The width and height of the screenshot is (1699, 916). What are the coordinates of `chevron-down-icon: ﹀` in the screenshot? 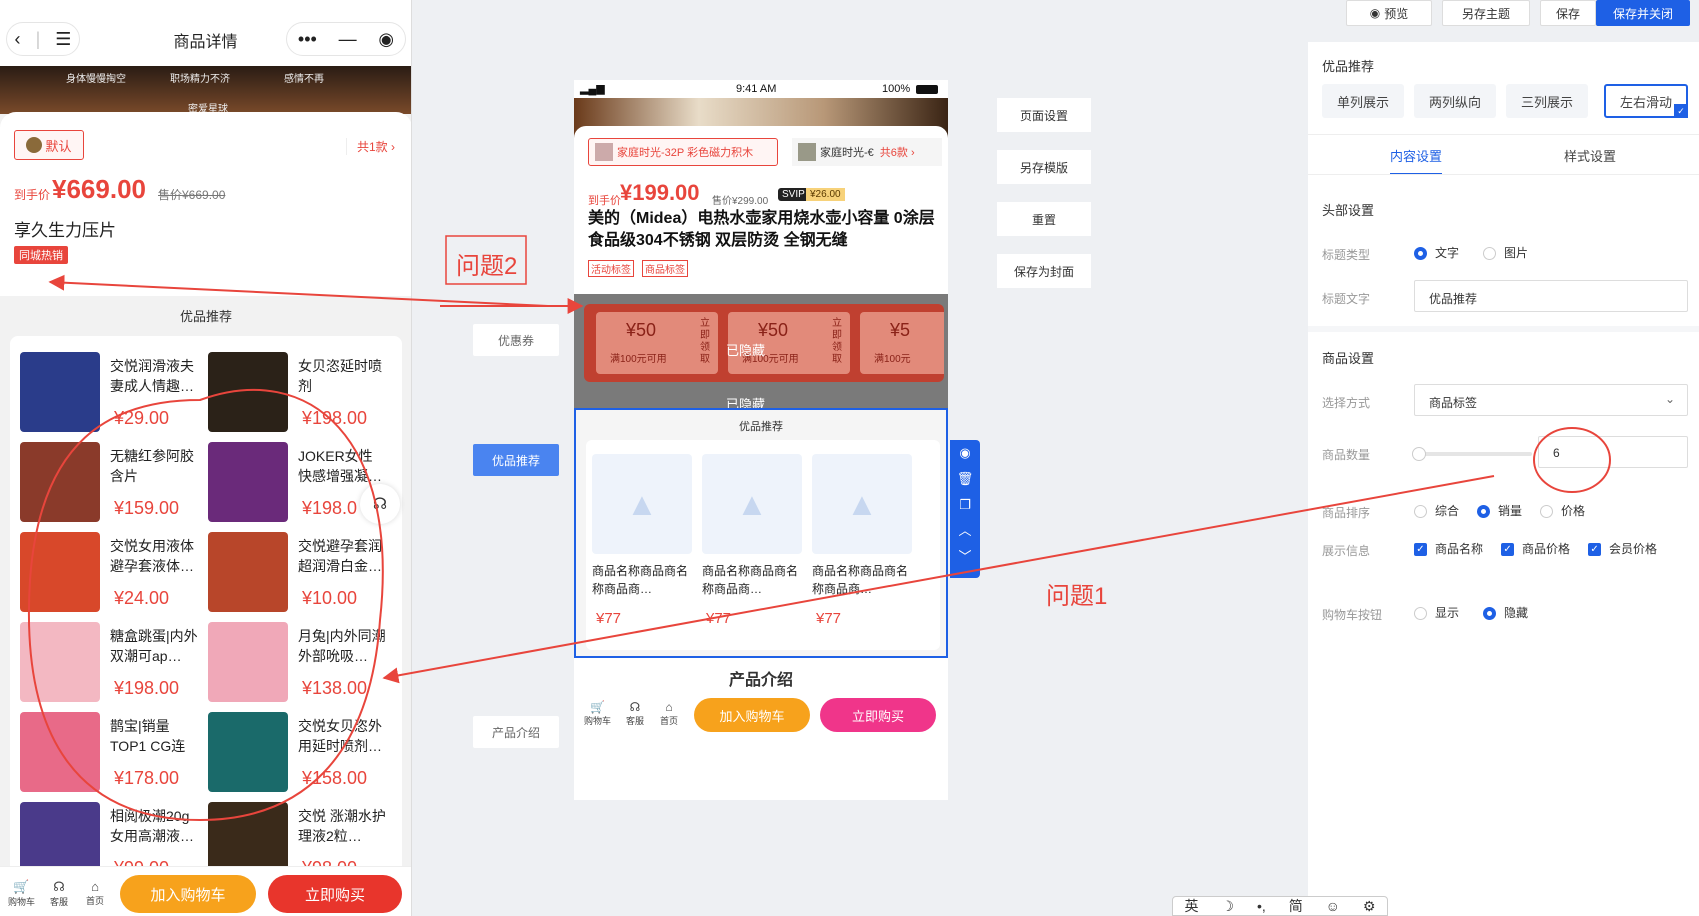 It's located at (965, 557).